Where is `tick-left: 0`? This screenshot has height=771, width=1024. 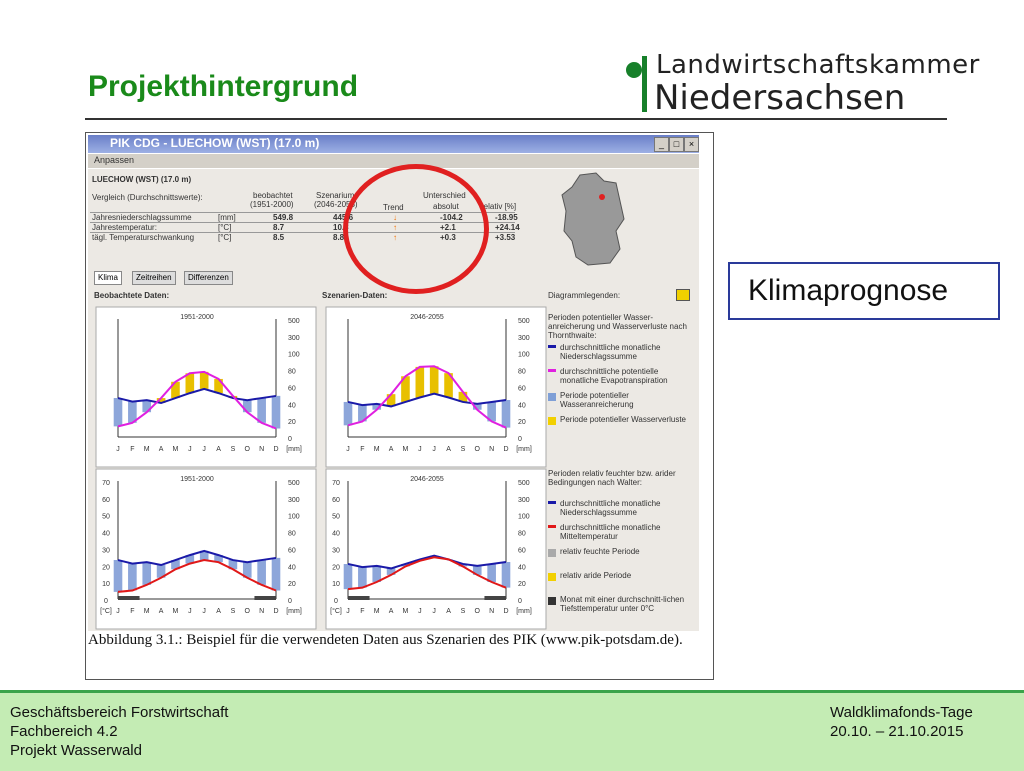 tick-left: 0 is located at coordinates (106, 601).